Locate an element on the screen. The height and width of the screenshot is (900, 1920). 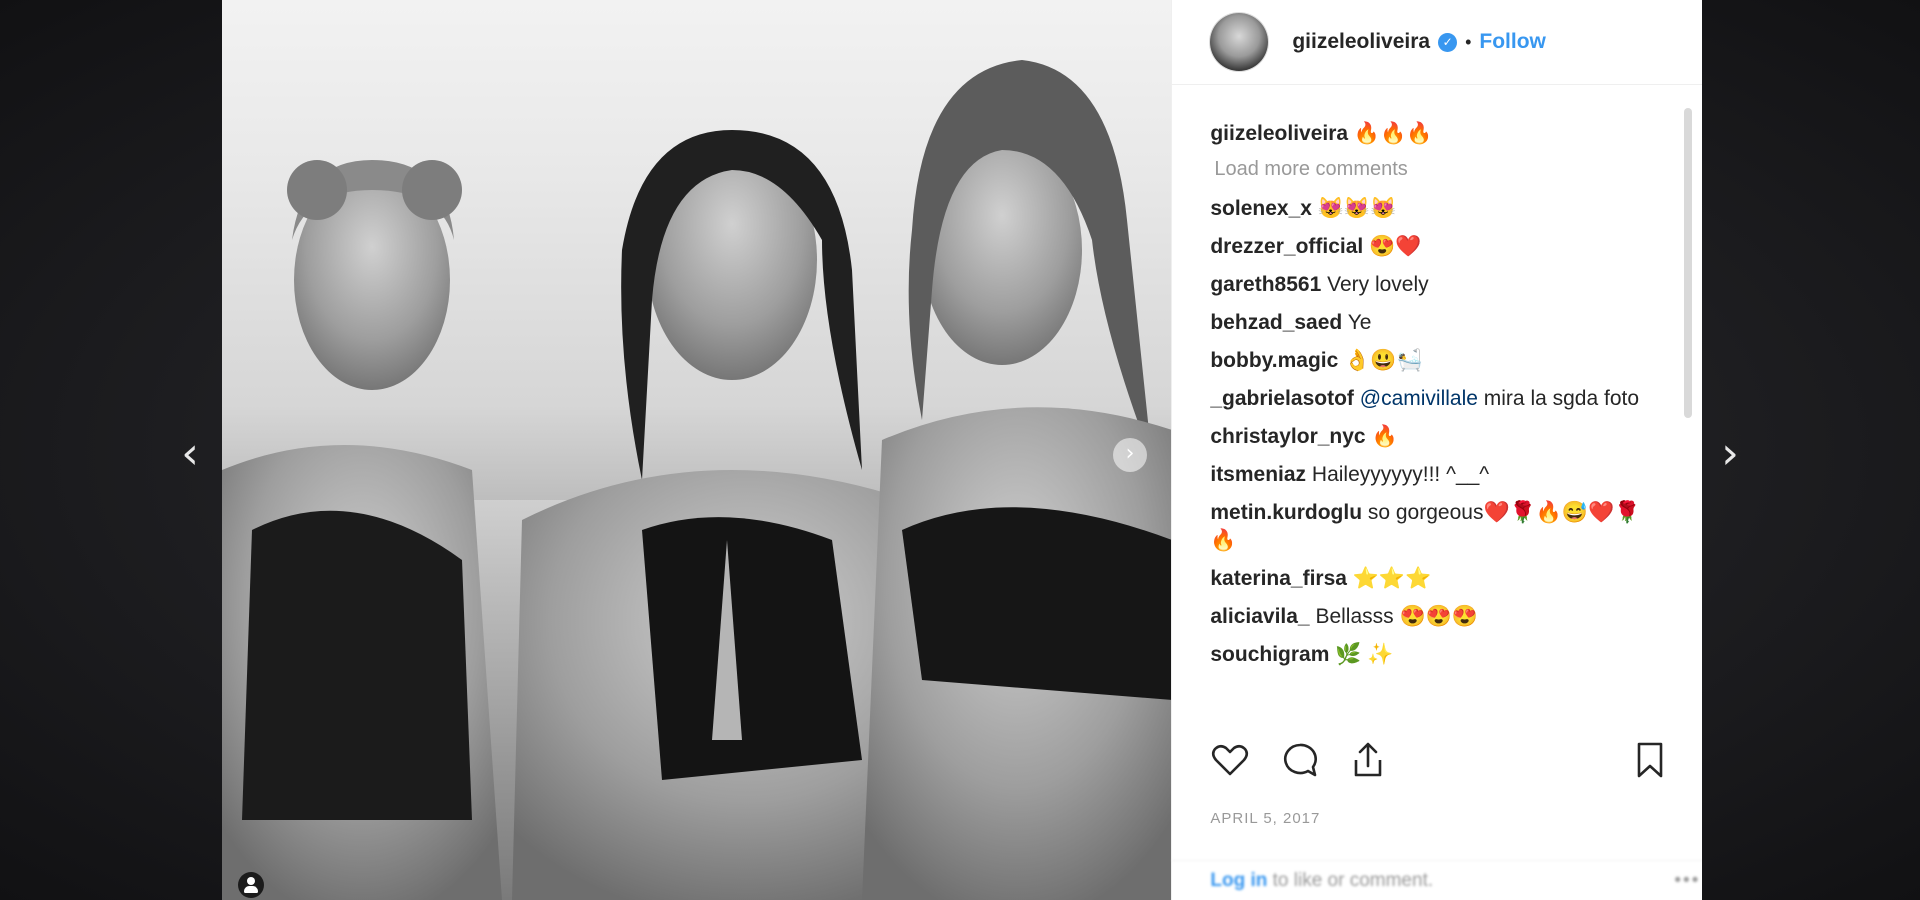
heart-icon is located at coordinates (1230, 760).